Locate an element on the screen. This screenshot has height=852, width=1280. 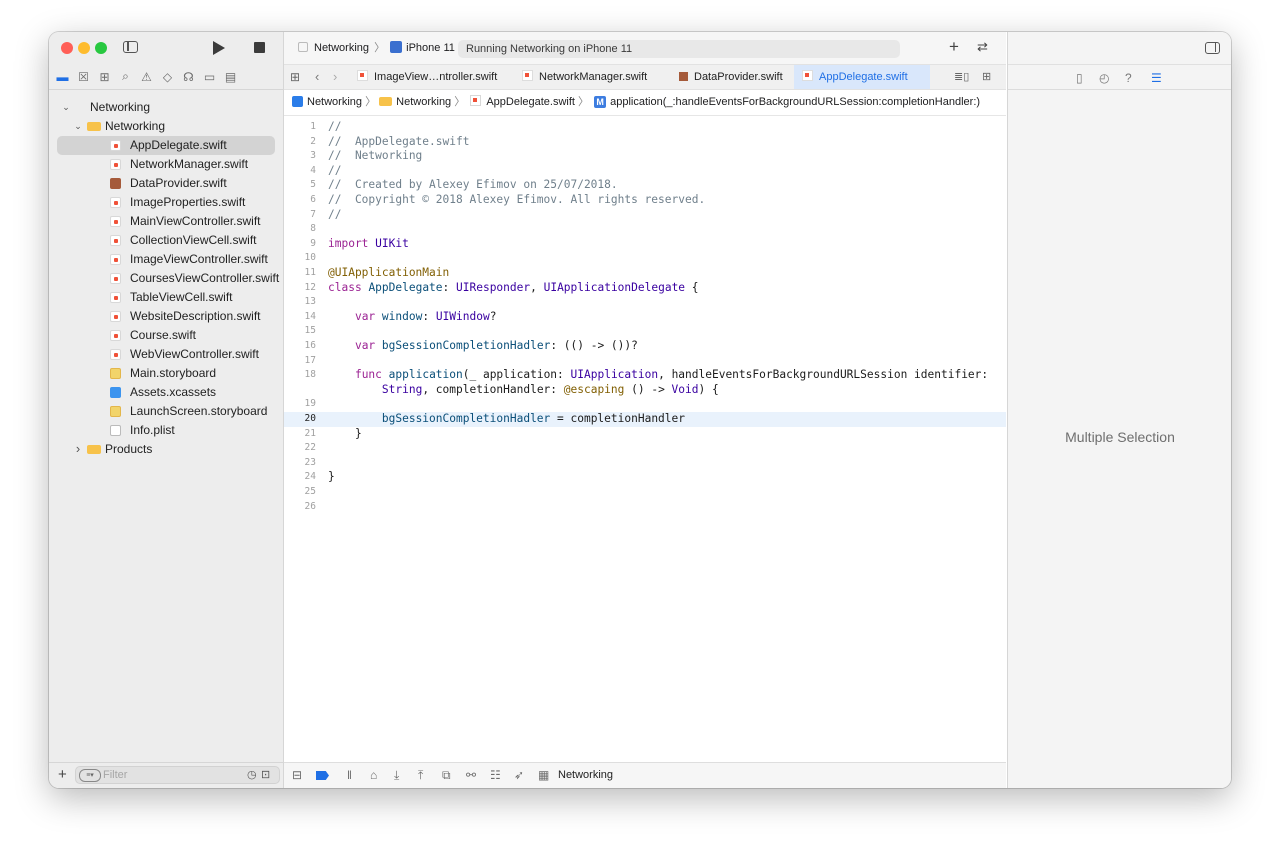
tree-item-3: NetworkManager.swift is located at coordinates (166, 164).